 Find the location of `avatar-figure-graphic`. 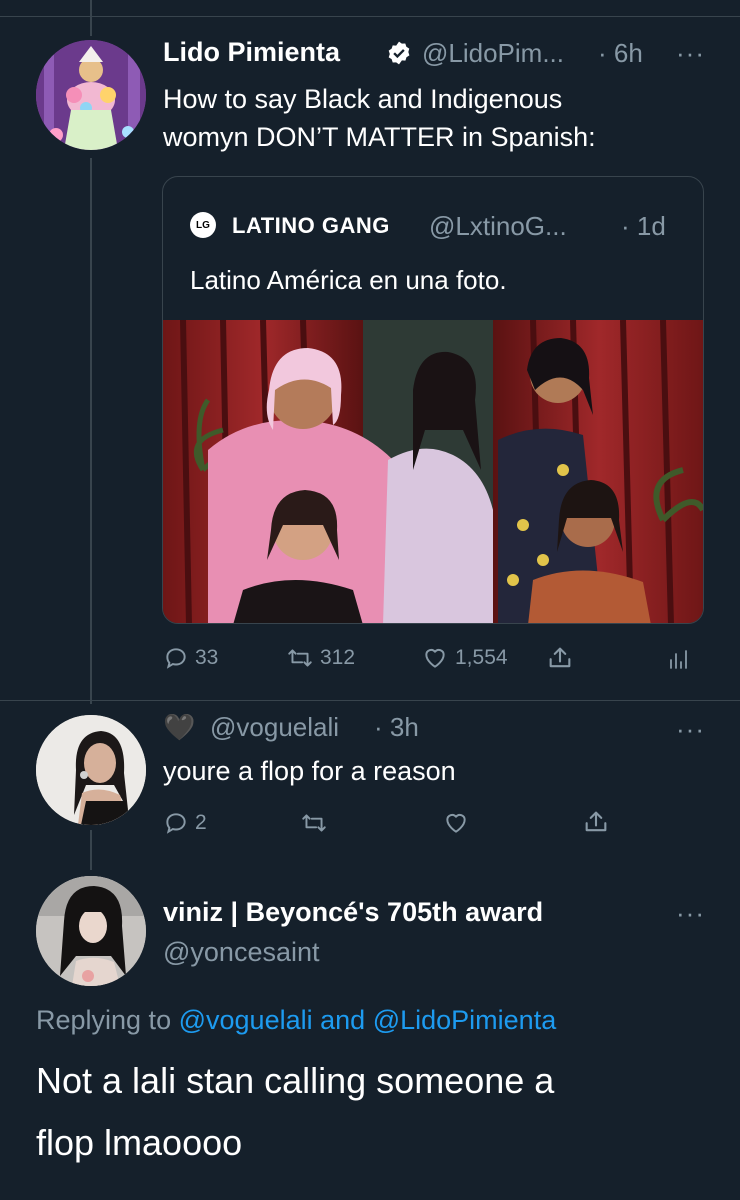

avatar-figure-graphic is located at coordinates (91, 95).